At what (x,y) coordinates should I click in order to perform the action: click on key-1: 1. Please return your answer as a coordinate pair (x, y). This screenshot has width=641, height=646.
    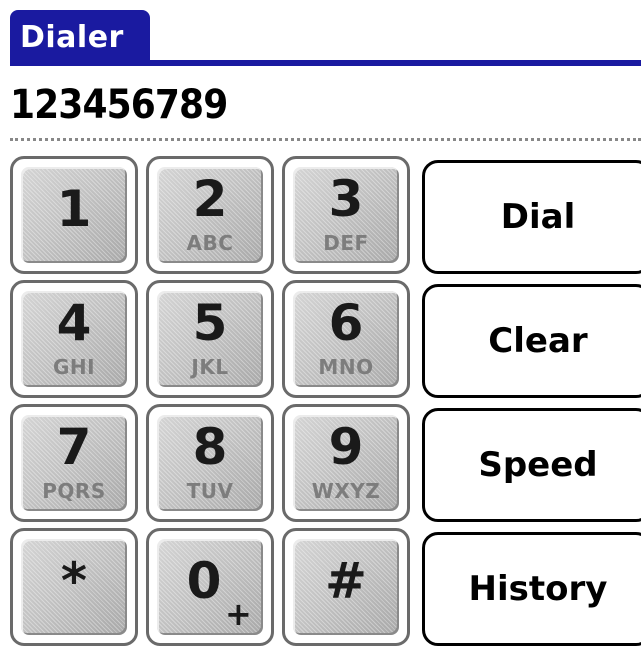
    Looking at the image, I should click on (74, 215).